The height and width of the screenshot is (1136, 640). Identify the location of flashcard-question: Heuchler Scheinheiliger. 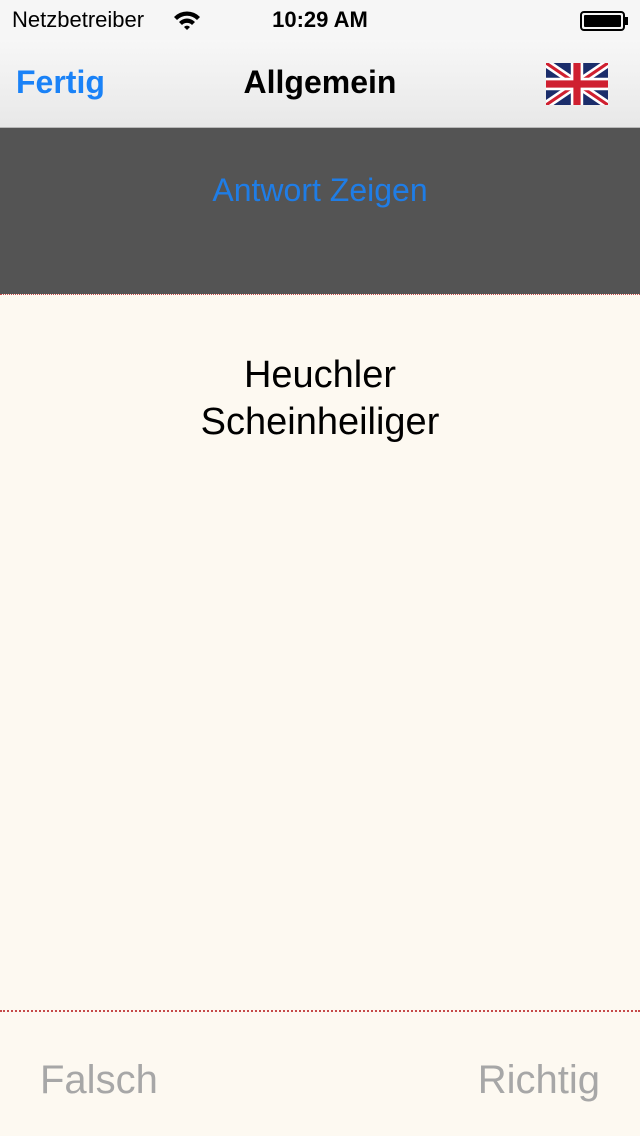
(320, 399).